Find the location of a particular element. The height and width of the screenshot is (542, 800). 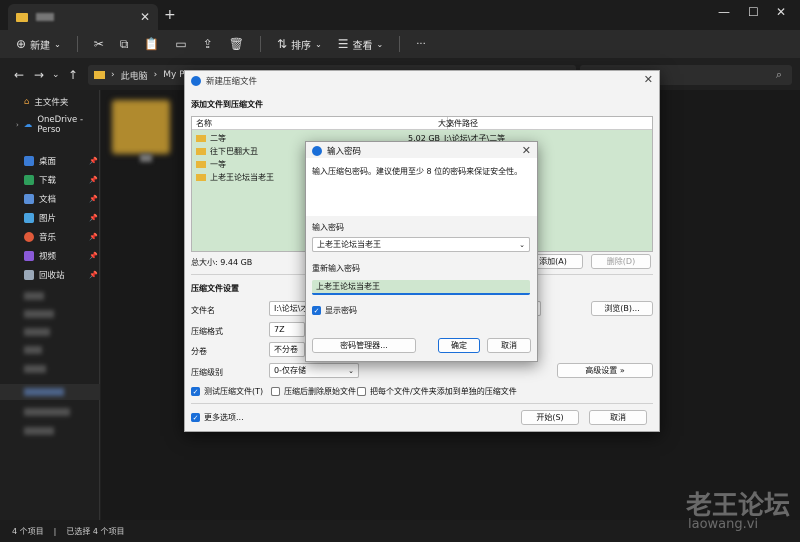

home-icon: ⌂ is located at coordinates (27, 102).